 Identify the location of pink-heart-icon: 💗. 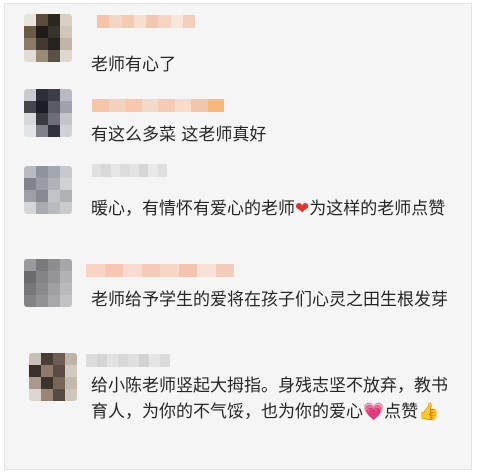
(374, 412).